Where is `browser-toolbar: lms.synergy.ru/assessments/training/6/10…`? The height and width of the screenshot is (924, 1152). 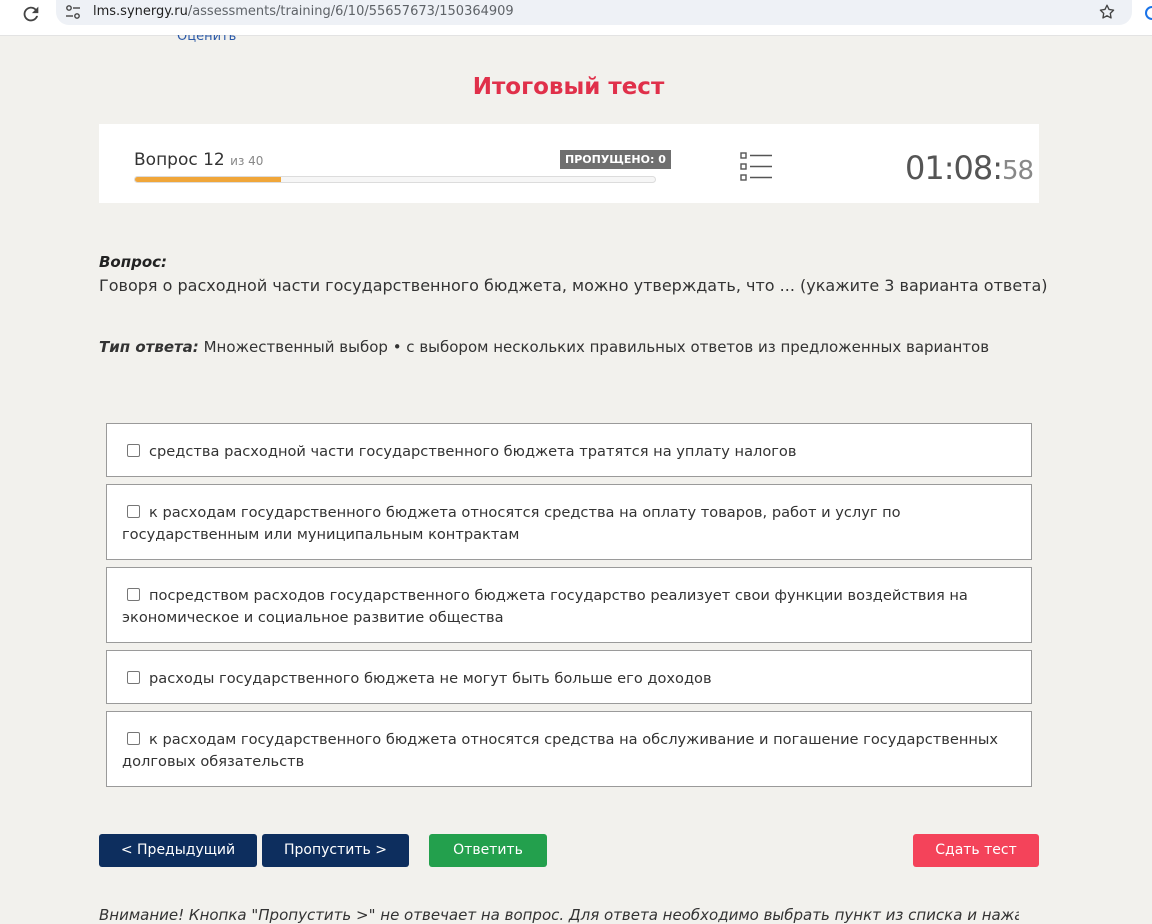 browser-toolbar: lms.synergy.ru/assessments/training/6/10… is located at coordinates (576, 18).